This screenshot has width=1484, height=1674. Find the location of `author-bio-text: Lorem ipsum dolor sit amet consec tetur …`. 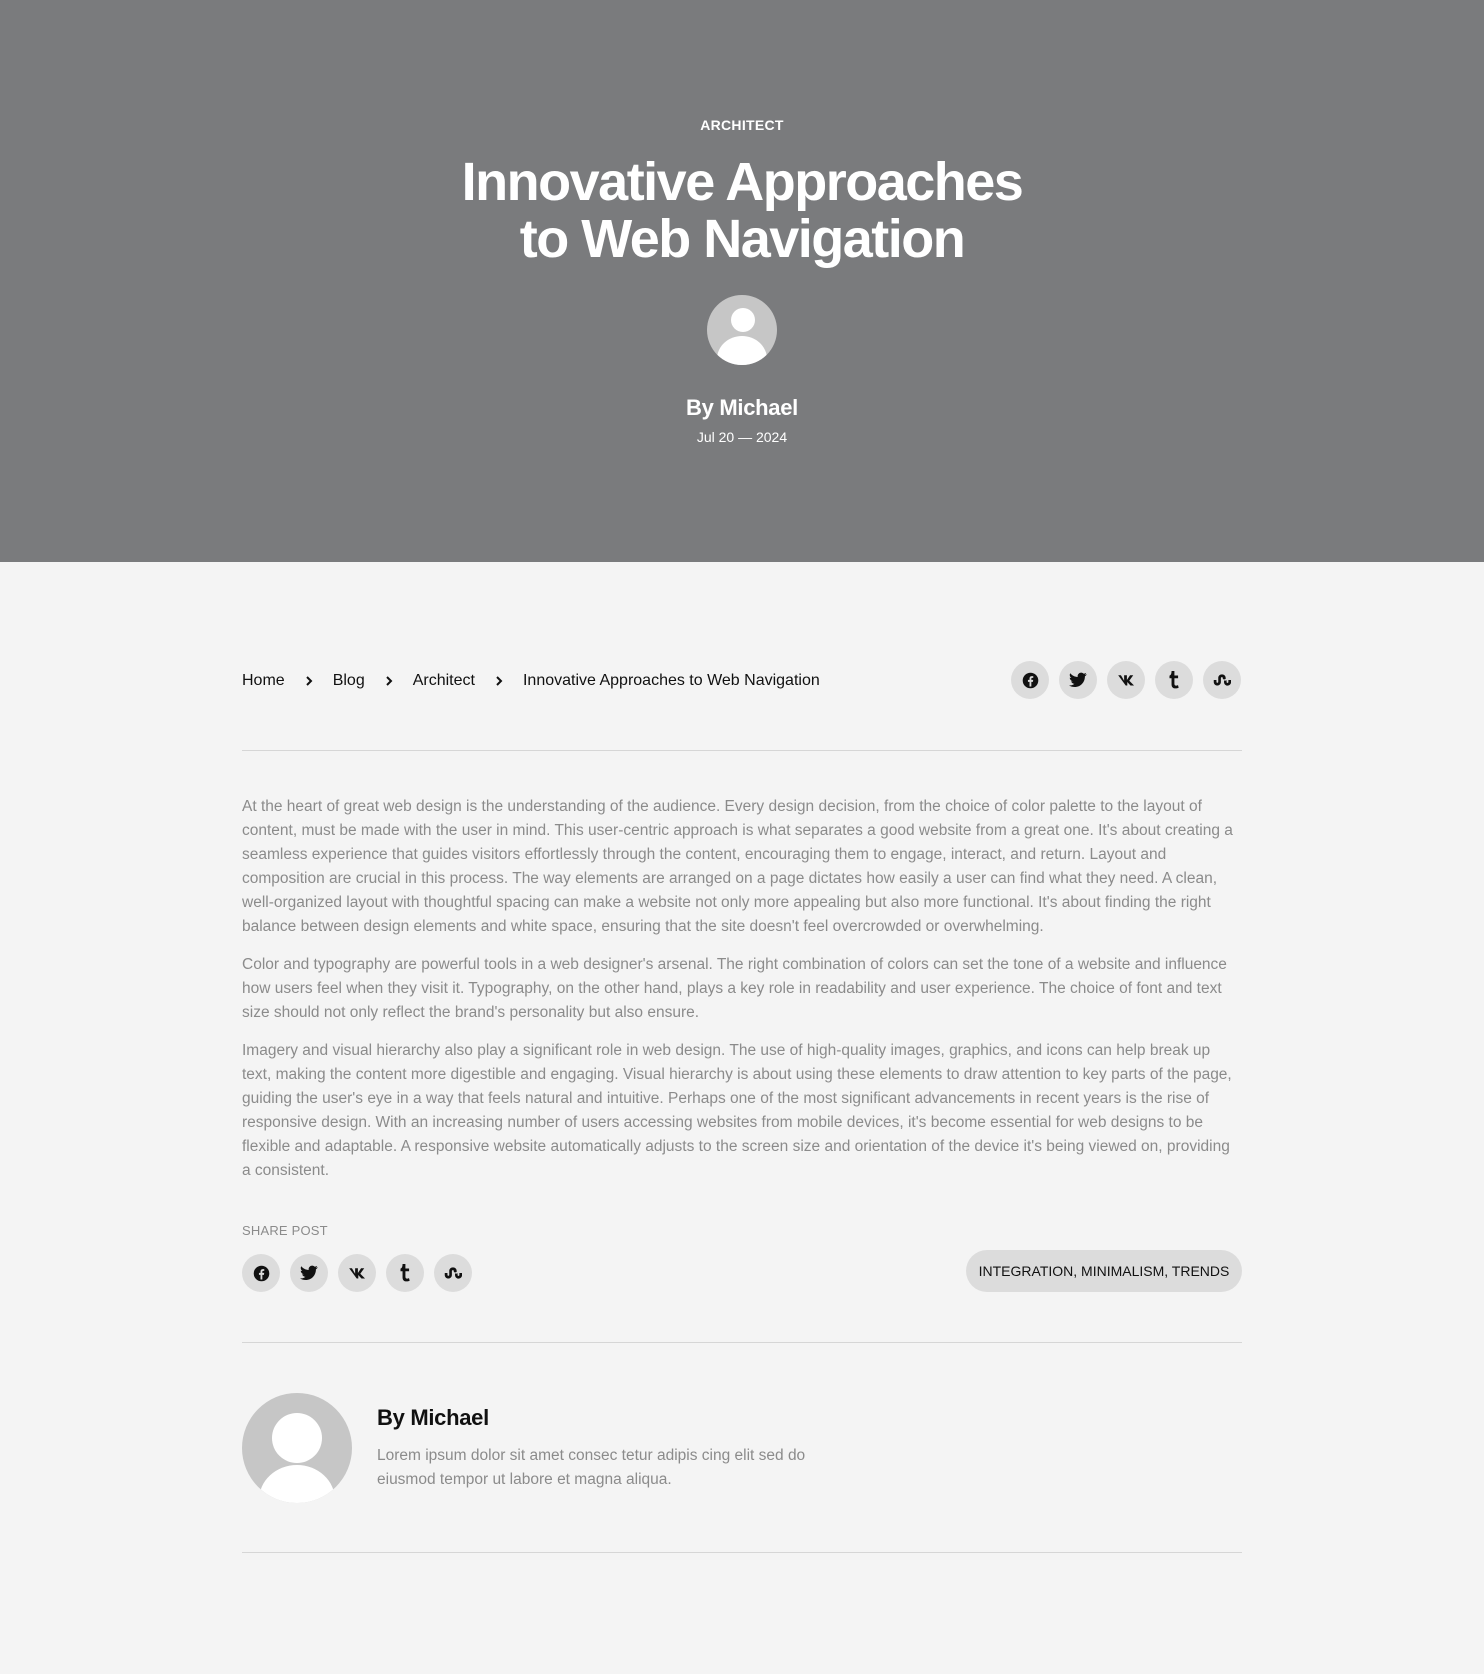

author-bio-text: Lorem ipsum dolor sit amet consec tetur … is located at coordinates (591, 1467).